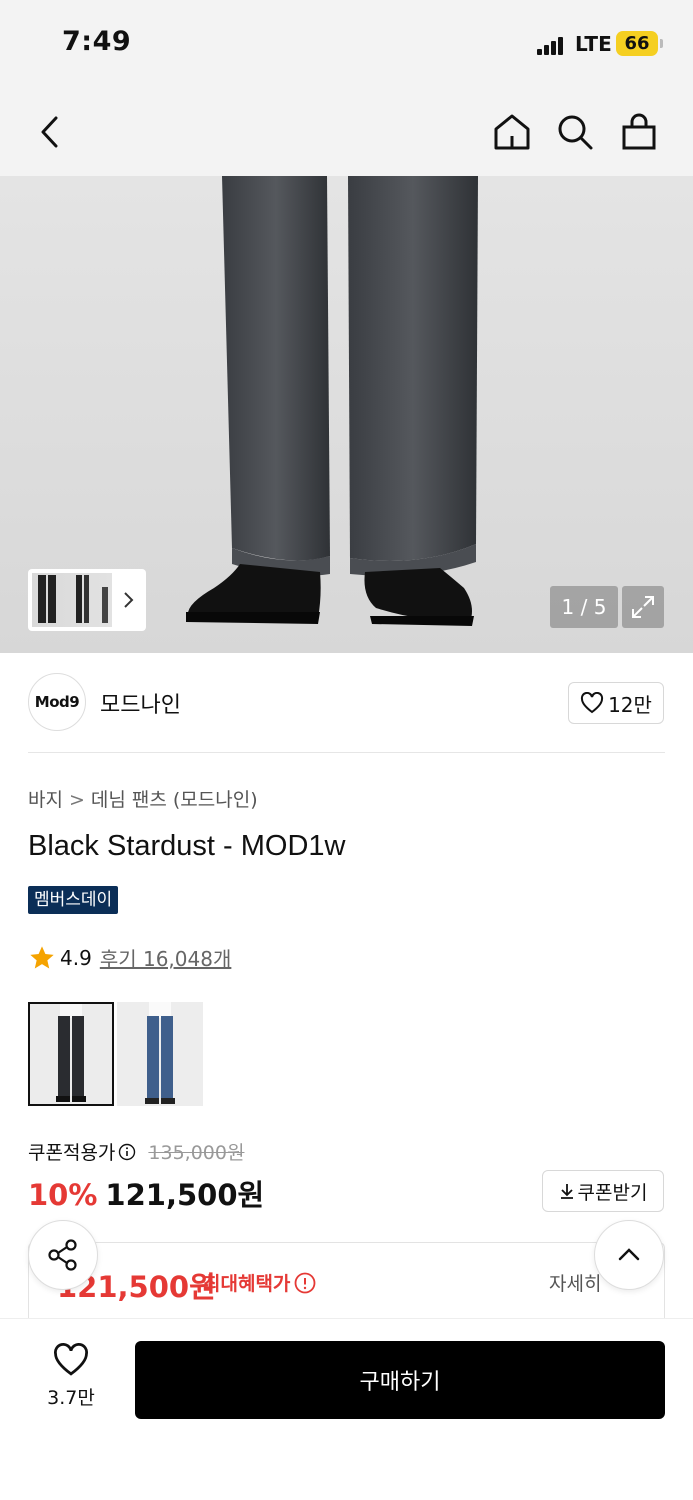  Describe the element at coordinates (57, 702) in the screenshot. I see `brand-logo: Mod9` at that location.